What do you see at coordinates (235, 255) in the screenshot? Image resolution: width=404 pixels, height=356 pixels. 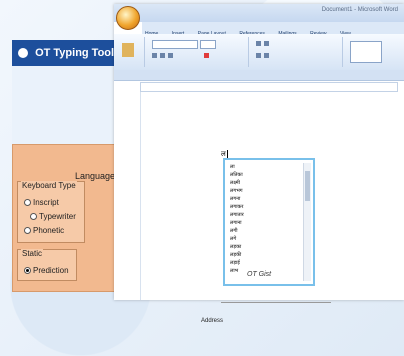 I see `suggestion-item: लड़की` at bounding box center [235, 255].